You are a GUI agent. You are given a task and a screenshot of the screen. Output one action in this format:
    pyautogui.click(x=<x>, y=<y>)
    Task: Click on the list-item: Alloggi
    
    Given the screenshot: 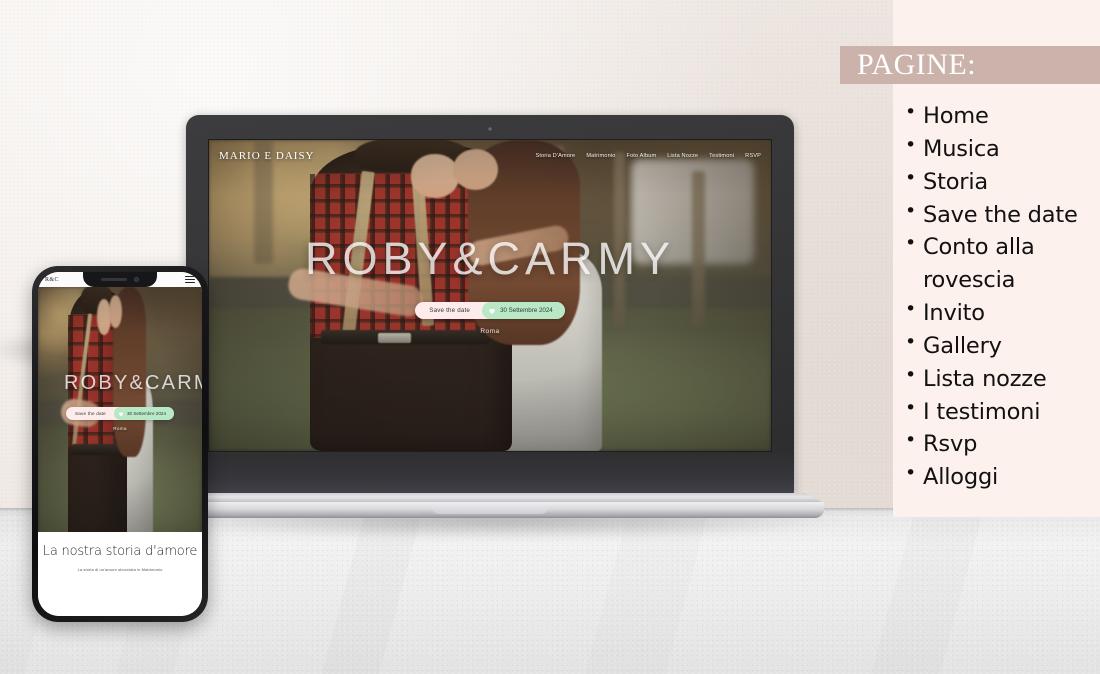 What is the action you would take?
    pyautogui.click(x=1000, y=477)
    